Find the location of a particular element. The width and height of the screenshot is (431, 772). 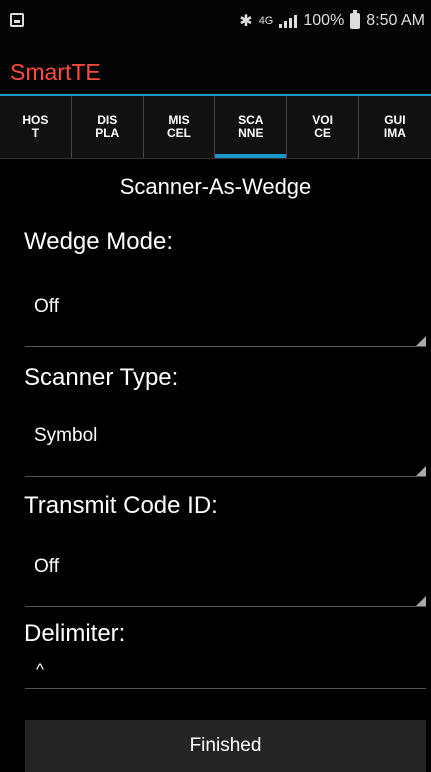

app-bar: SmartTE is located at coordinates (215, 69).